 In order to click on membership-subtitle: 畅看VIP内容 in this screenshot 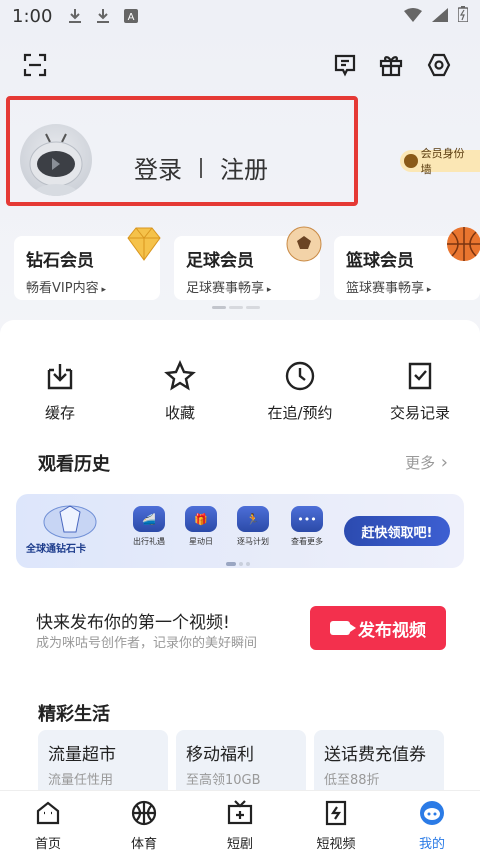, I will do `click(87, 286)`.